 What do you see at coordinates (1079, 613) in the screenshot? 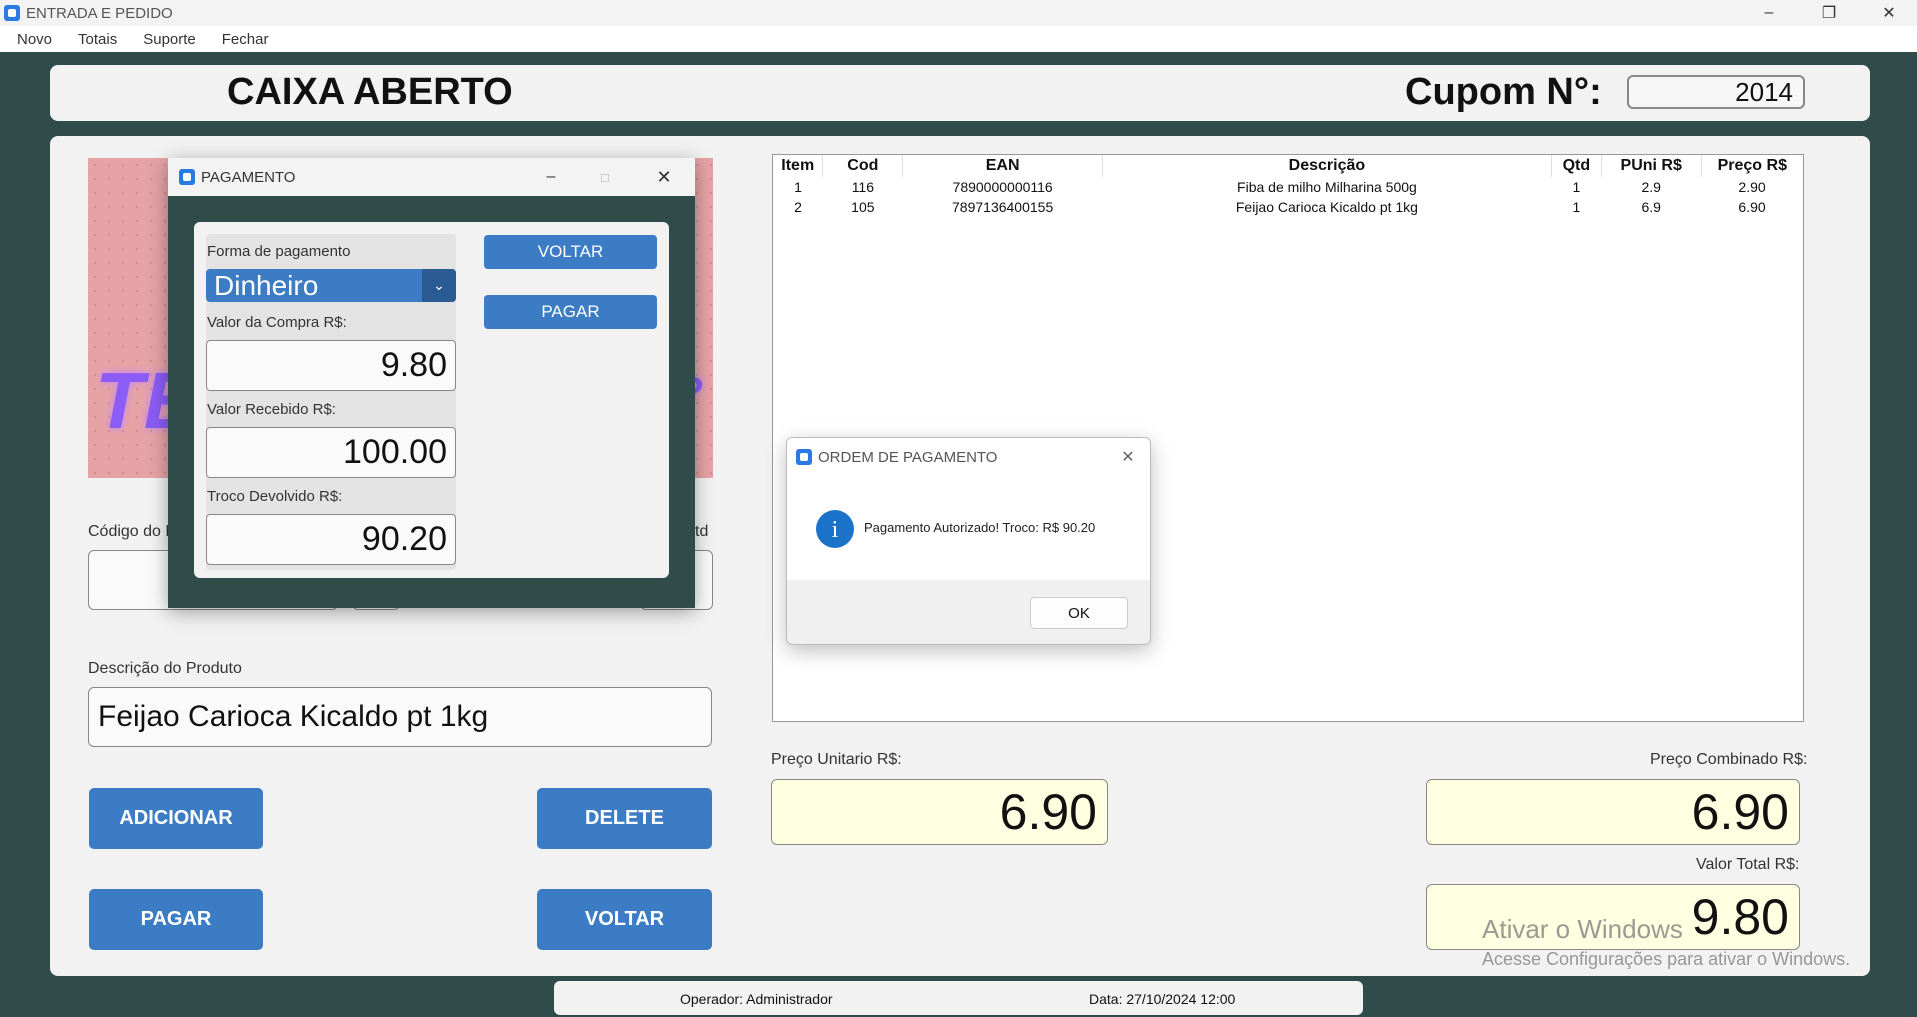
I see `ok-button: OK` at bounding box center [1079, 613].